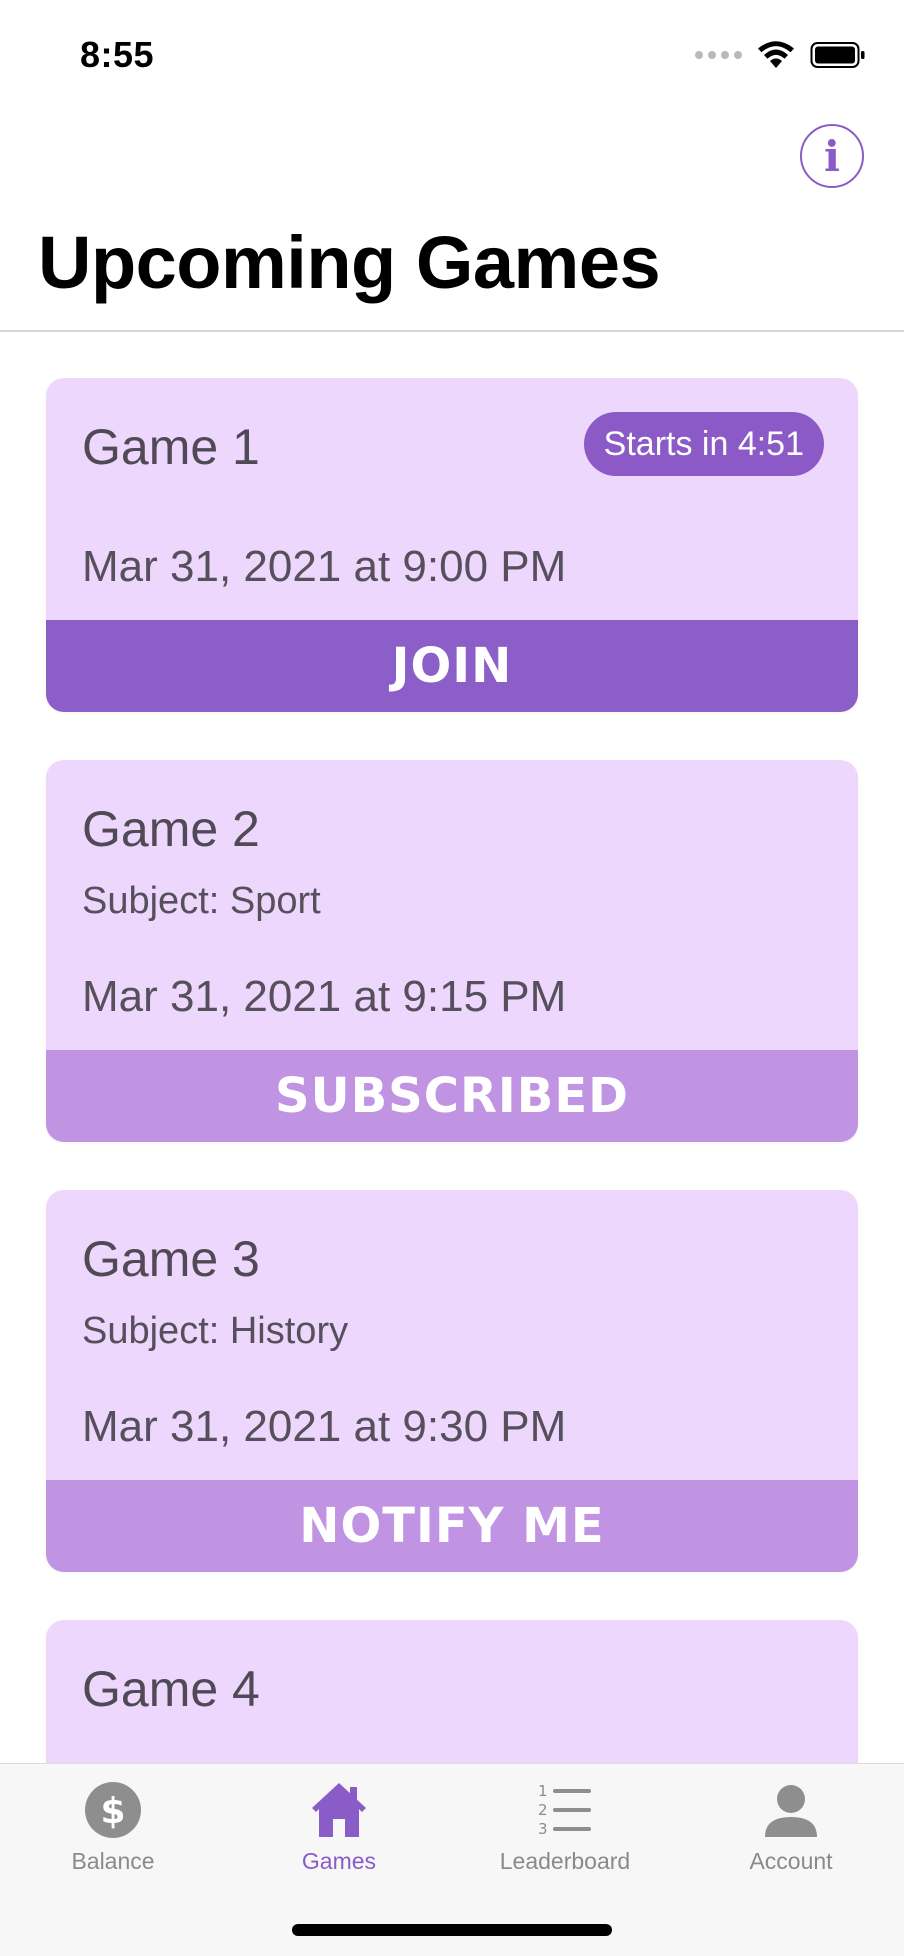 Image resolution: width=904 pixels, height=1956 pixels. I want to click on game-date: Mar 31, 2021 at 9:30 PM, so click(324, 1426).